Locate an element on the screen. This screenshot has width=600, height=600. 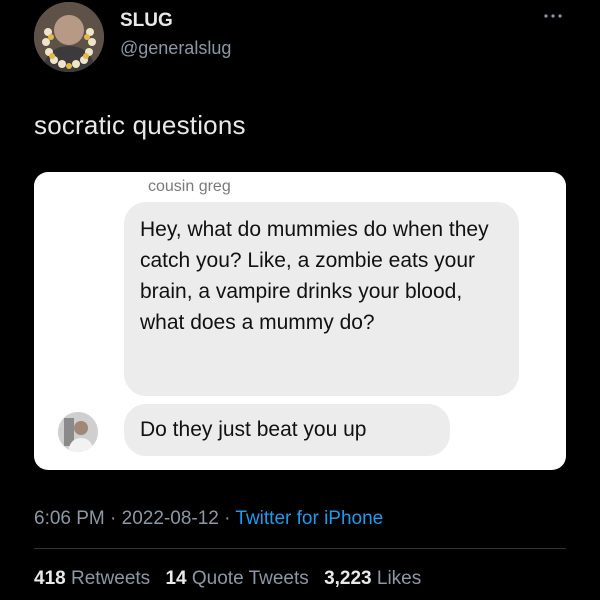
likes-label: Likes is located at coordinates (399, 578).